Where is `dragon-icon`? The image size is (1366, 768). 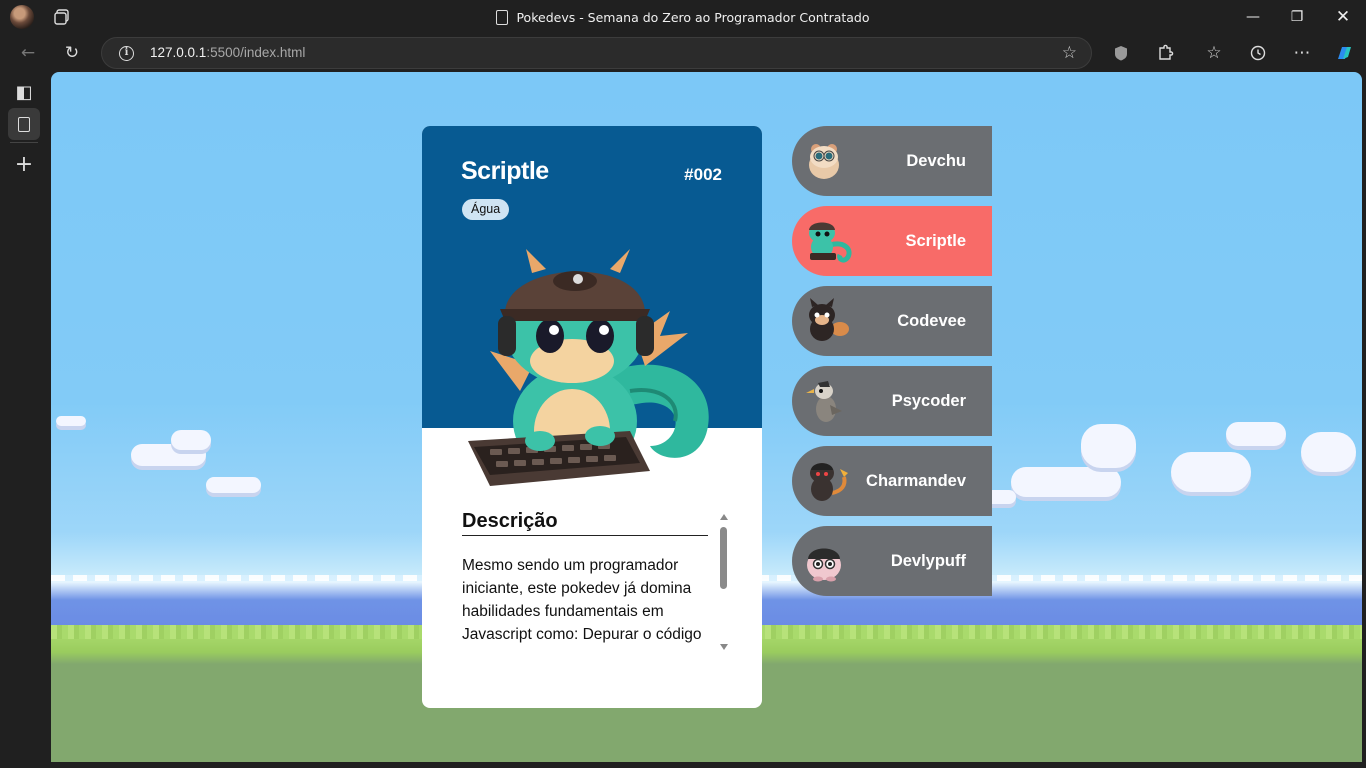
dragon-icon is located at coordinates (830, 242).